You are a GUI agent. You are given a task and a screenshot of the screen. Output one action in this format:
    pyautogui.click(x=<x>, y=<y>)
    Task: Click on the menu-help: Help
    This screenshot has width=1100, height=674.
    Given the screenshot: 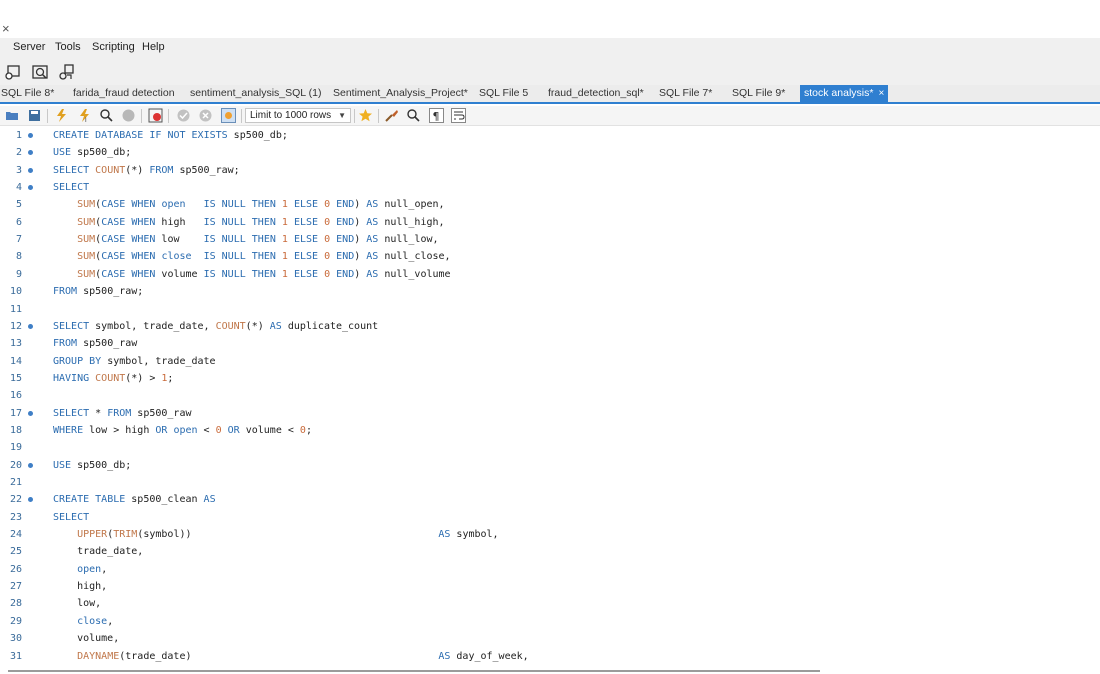 What is the action you would take?
    pyautogui.click(x=153, y=47)
    